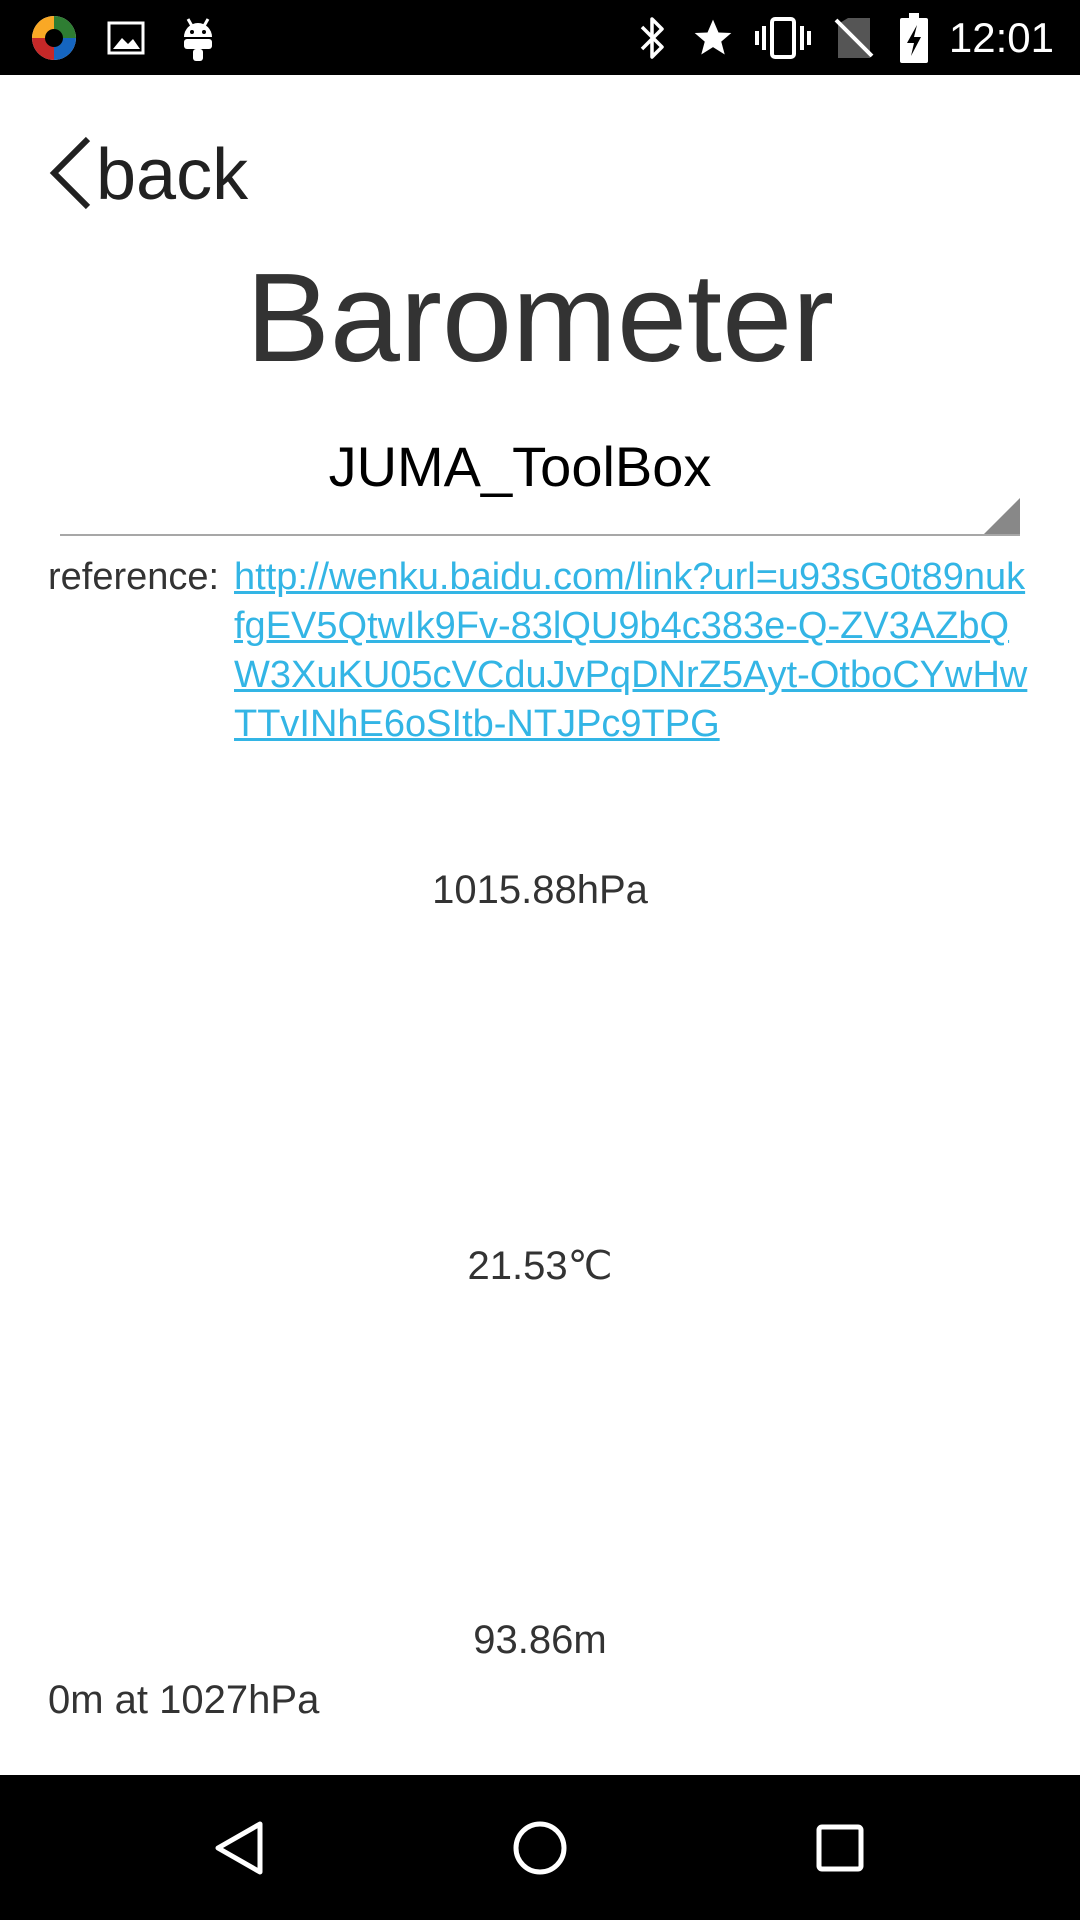 This screenshot has width=1080, height=1920. What do you see at coordinates (783, 37) in the screenshot?
I see `vibrate-icon` at bounding box center [783, 37].